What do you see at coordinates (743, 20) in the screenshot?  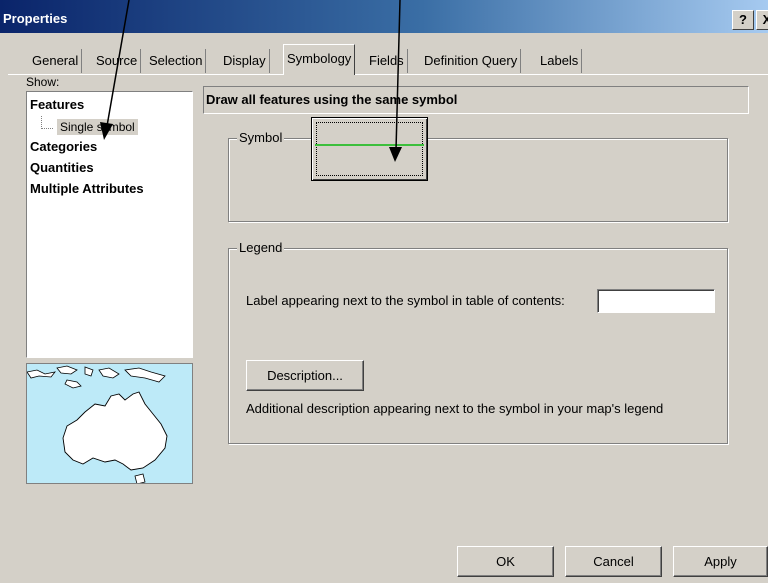 I see `help-button: ?` at bounding box center [743, 20].